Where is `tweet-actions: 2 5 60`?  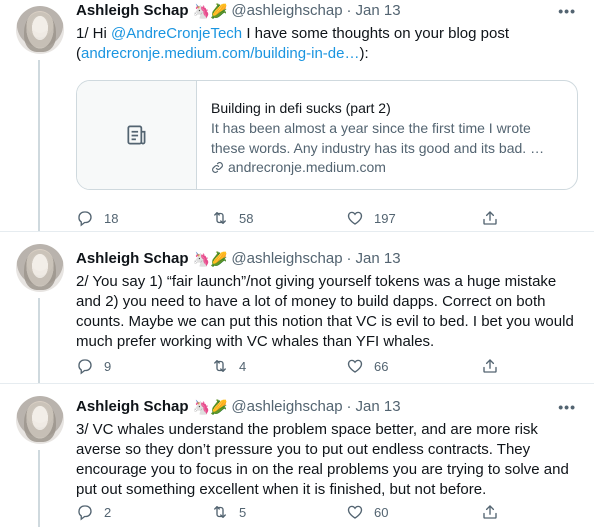
tweet-actions: 2 5 60 is located at coordinates (296, 512).